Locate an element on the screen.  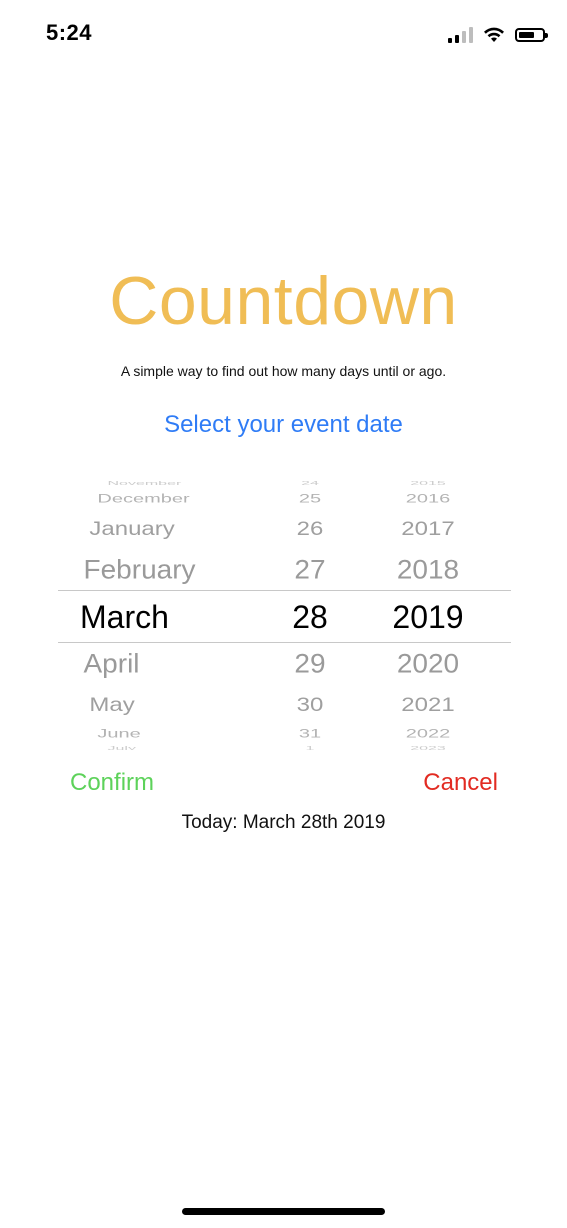
picker-year: 2019 is located at coordinates (428, 617).